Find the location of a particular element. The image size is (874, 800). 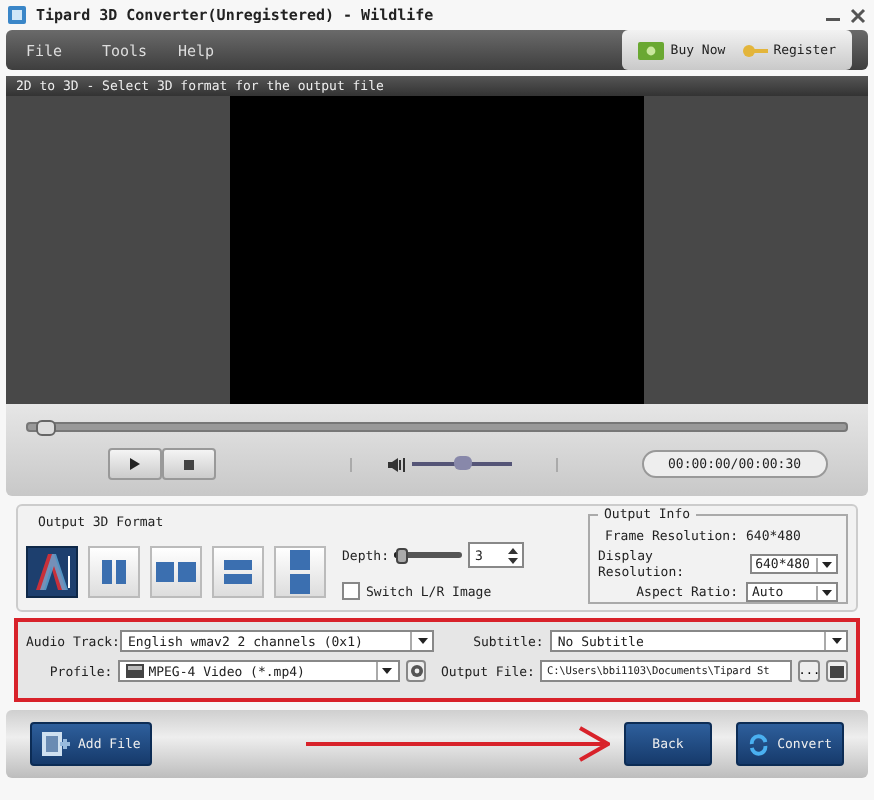

depth-slider is located at coordinates (428, 555).